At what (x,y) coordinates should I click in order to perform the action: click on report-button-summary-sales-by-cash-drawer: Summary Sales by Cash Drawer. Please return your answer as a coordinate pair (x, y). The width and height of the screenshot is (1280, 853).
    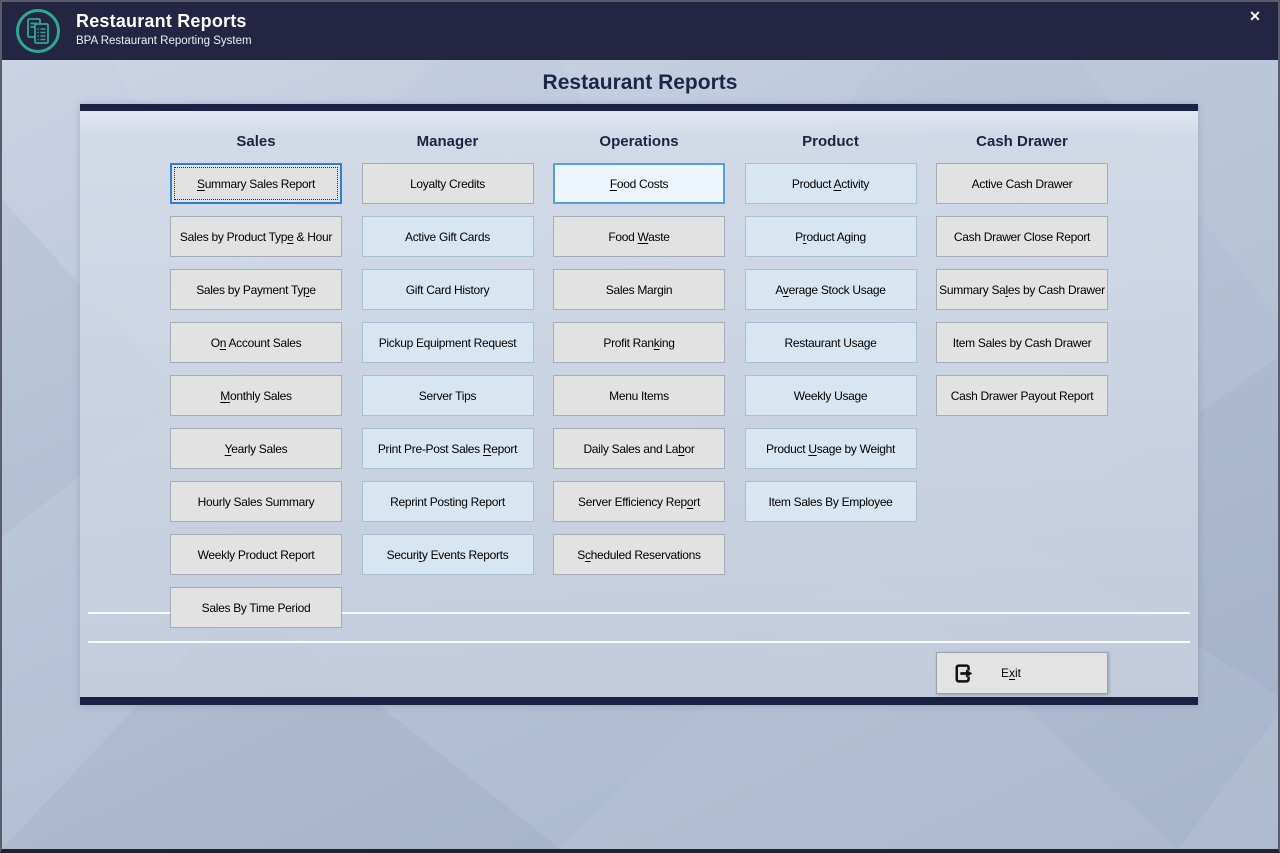
    Looking at the image, I should click on (1022, 289).